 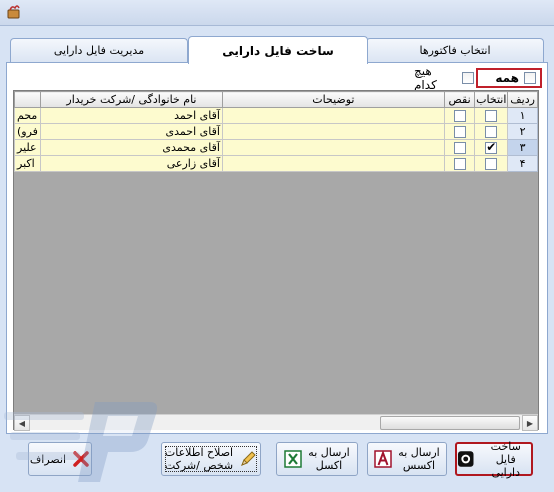 I want to click on buyer-overflow-cell: علیر, so click(x=27, y=147).